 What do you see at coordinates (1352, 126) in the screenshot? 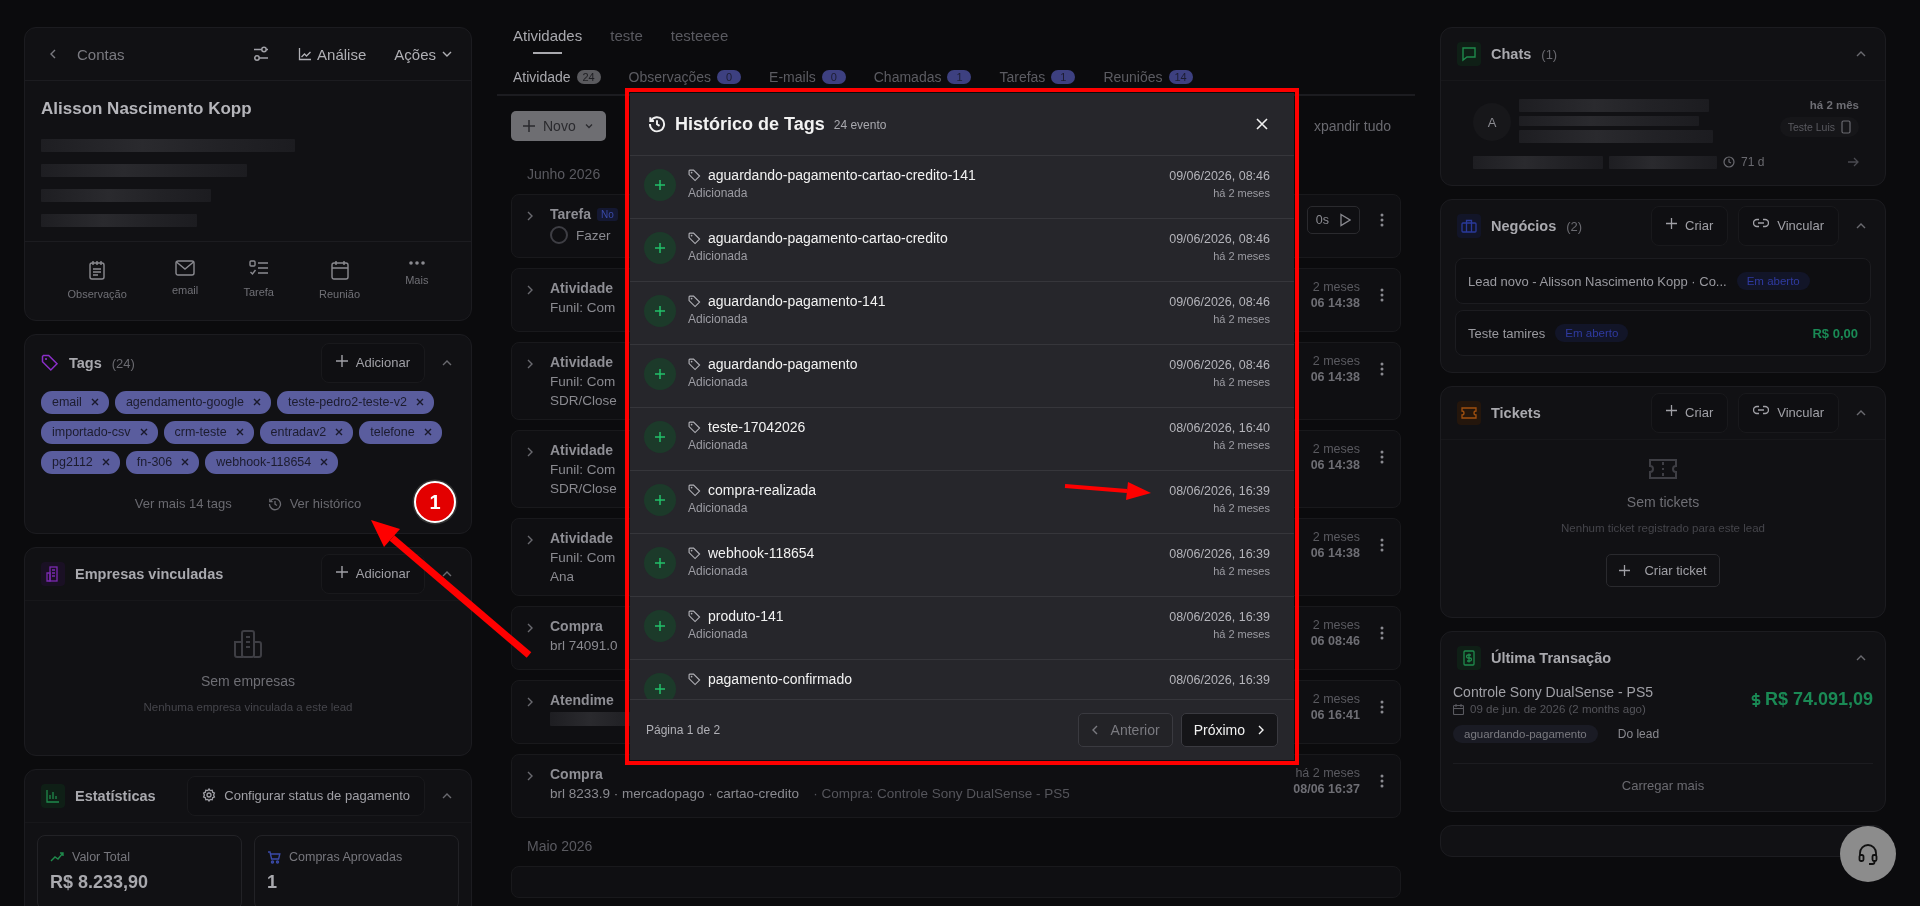
I see `expand-all-link: xpandir tudo` at bounding box center [1352, 126].